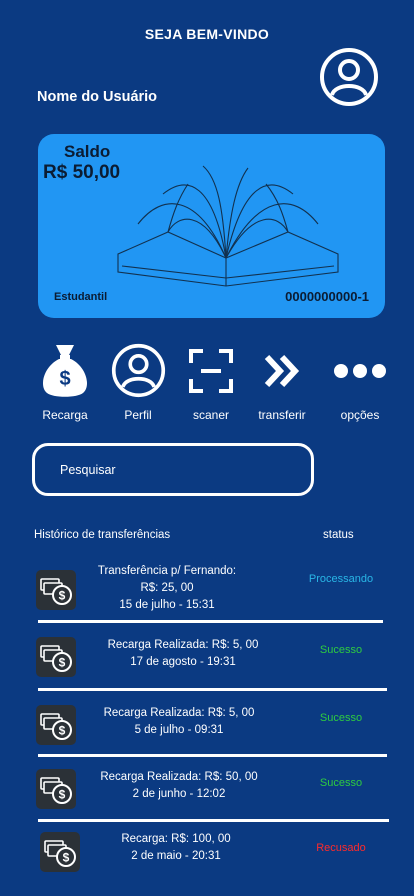  What do you see at coordinates (360, 382) in the screenshot?
I see `opcoes-button: opções` at bounding box center [360, 382].